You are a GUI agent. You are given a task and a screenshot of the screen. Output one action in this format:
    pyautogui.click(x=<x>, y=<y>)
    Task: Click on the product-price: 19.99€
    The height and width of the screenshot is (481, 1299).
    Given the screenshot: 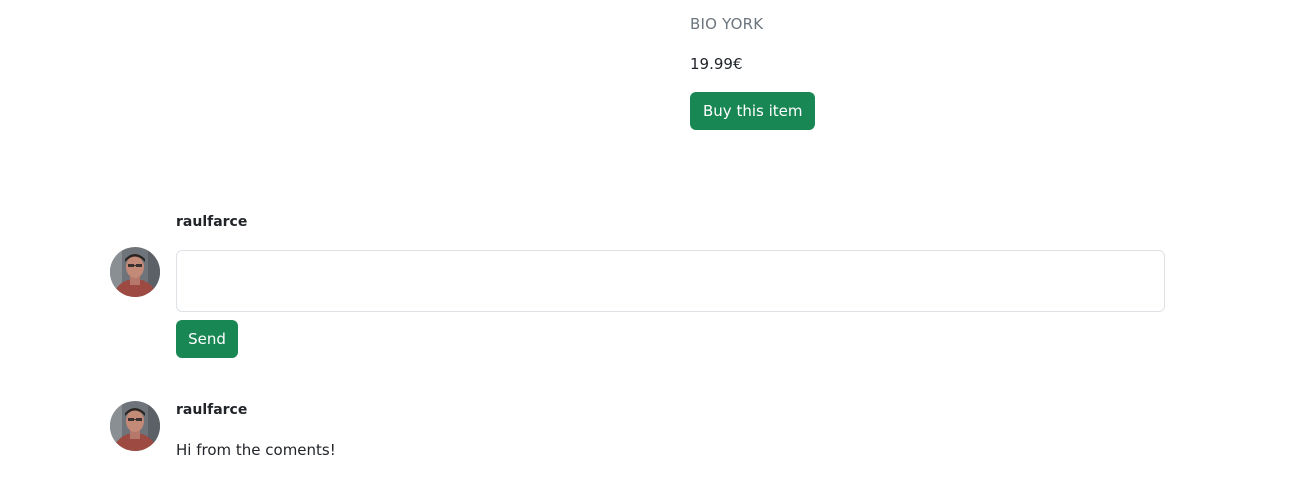 What is the action you would take?
    pyautogui.click(x=716, y=64)
    